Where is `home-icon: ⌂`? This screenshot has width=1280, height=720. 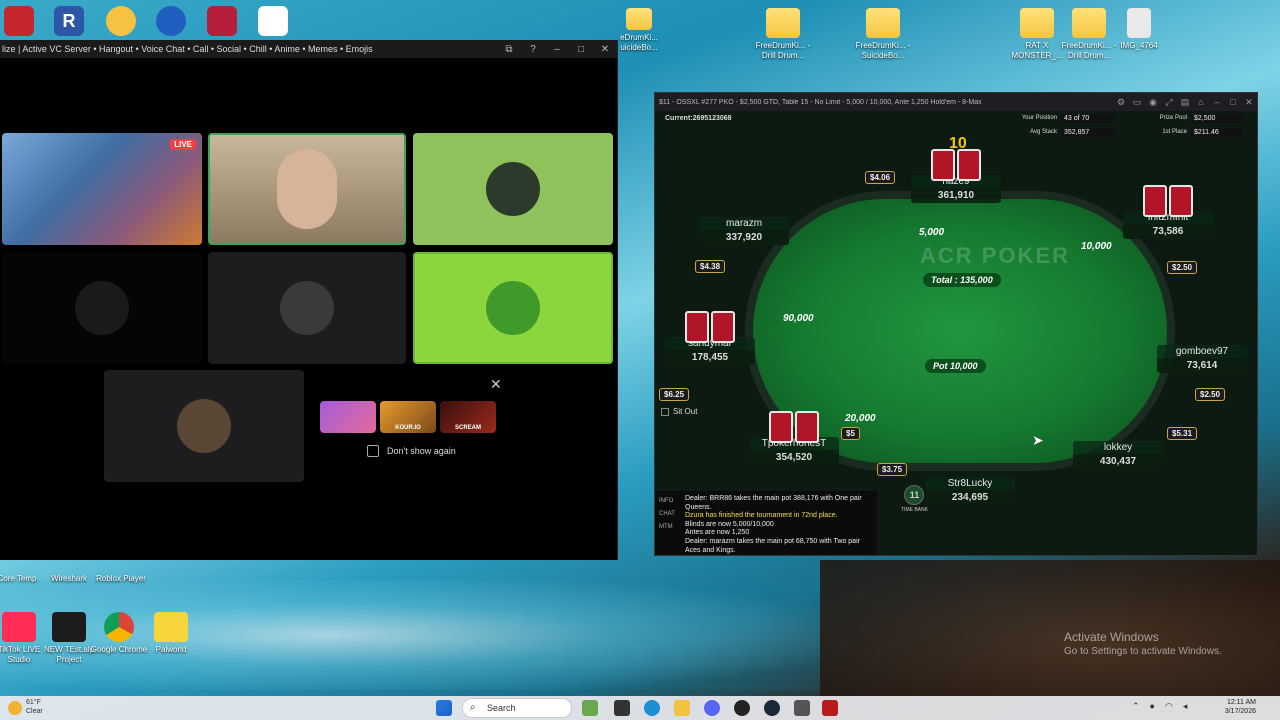
home-icon: ⌂ is located at coordinates (1201, 102).